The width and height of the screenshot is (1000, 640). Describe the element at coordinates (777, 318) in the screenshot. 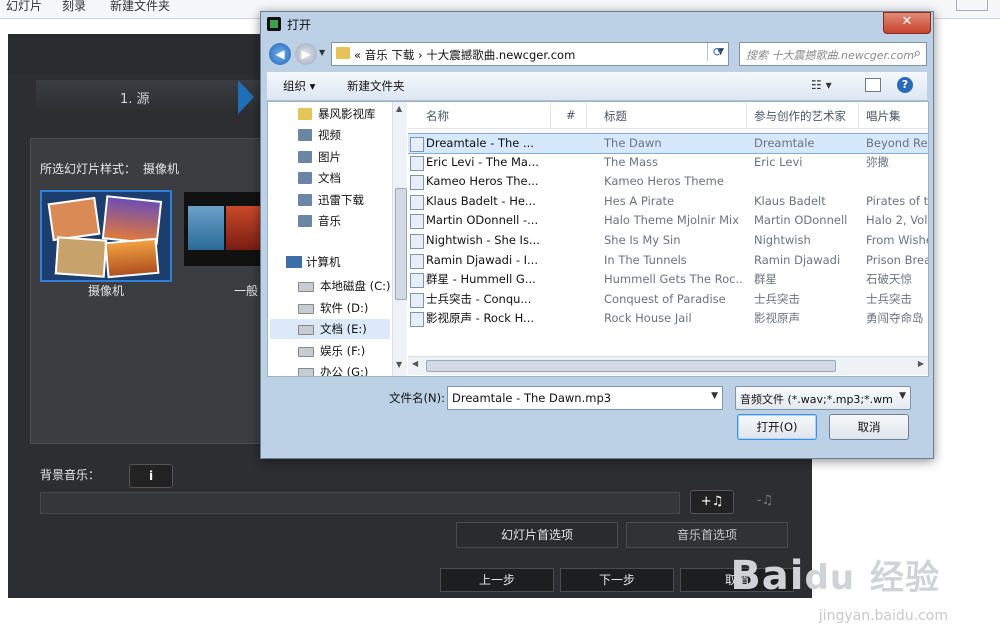

I see `file-artist: 影视原声` at that location.